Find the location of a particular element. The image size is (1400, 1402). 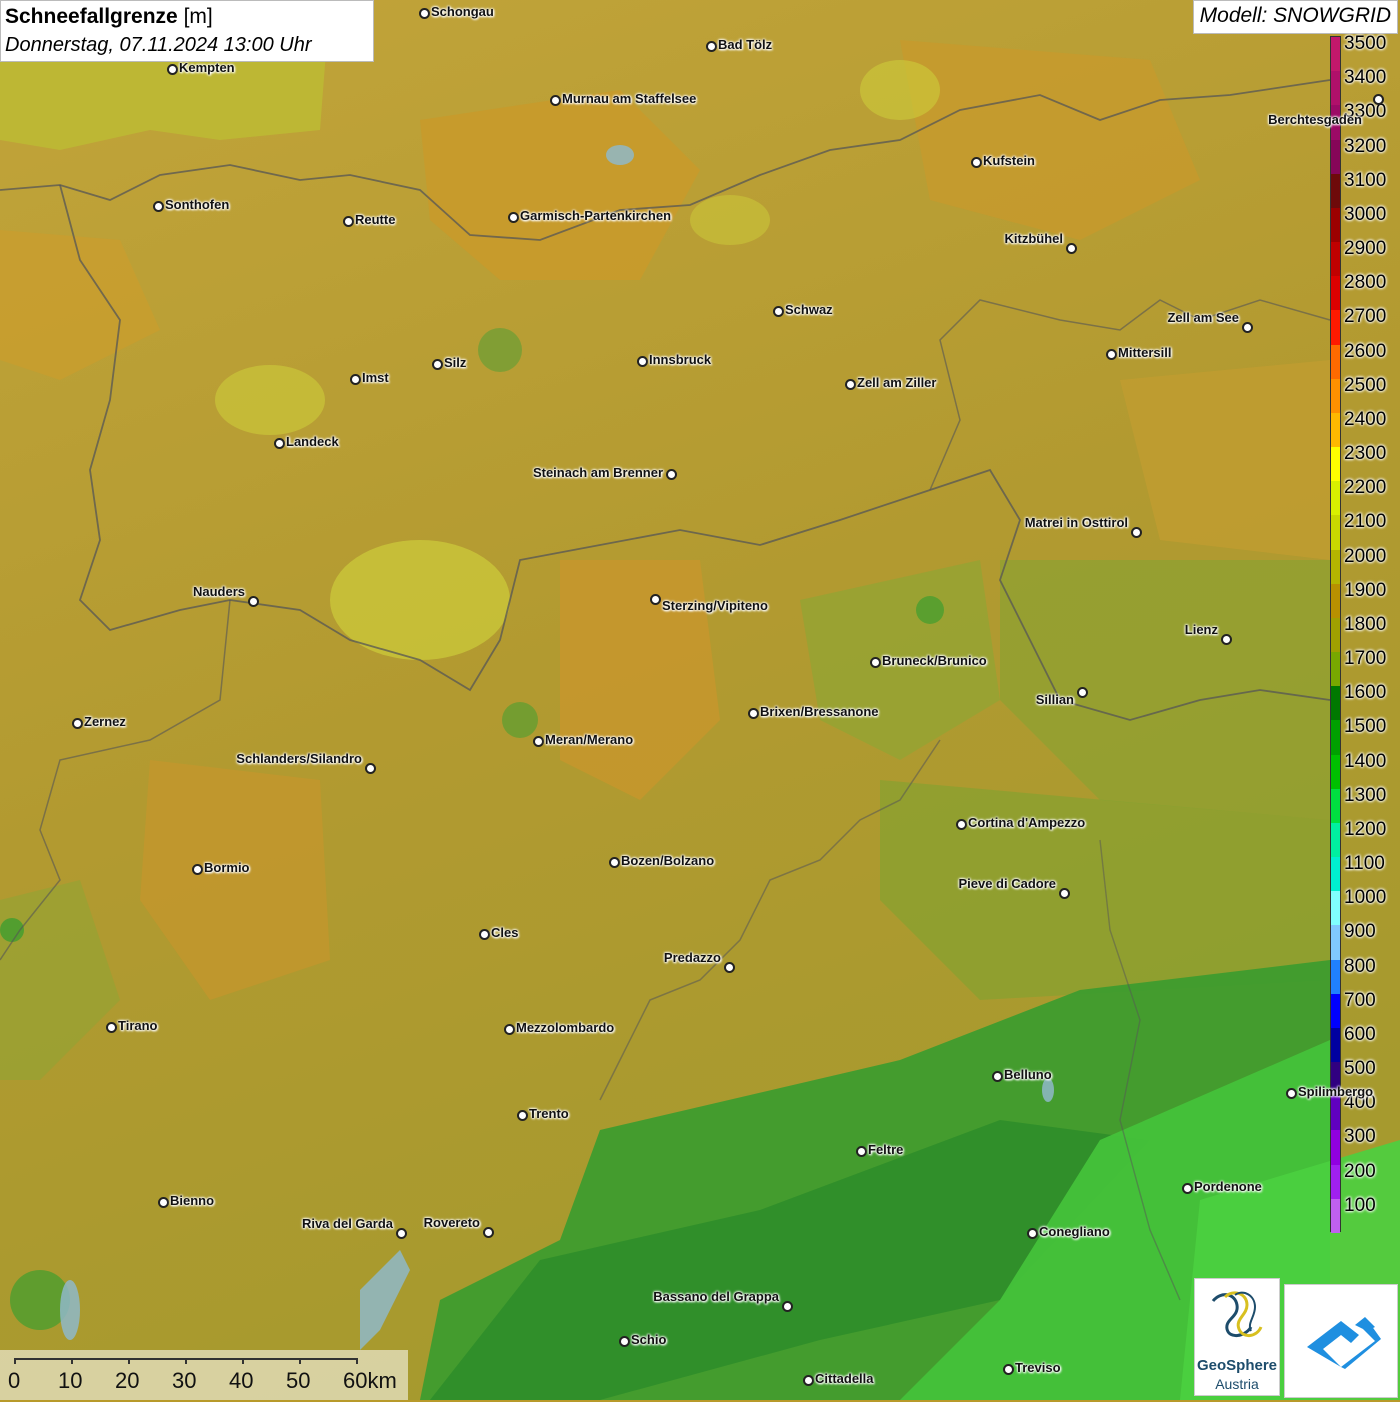

city-label: Bruneck/Brunico is located at coordinates (934, 660).